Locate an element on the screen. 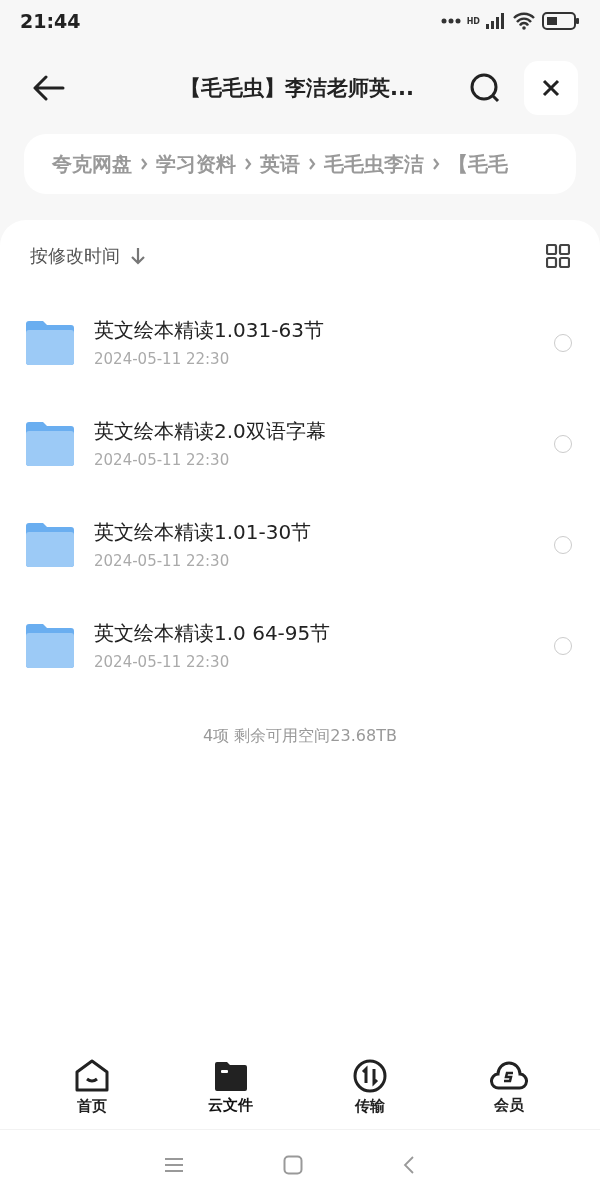 The width and height of the screenshot is (600, 1200). battery-icon is located at coordinates (561, 21).